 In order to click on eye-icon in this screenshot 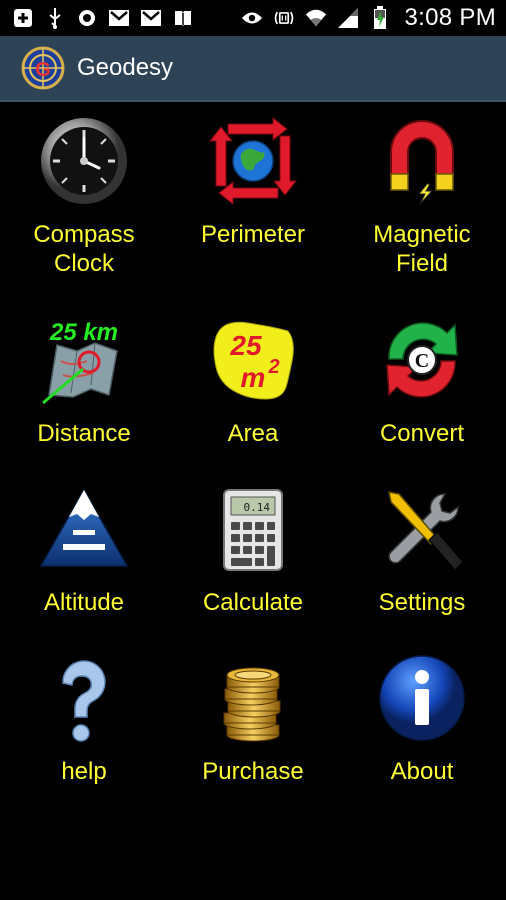, I will do `click(252, 18)`.